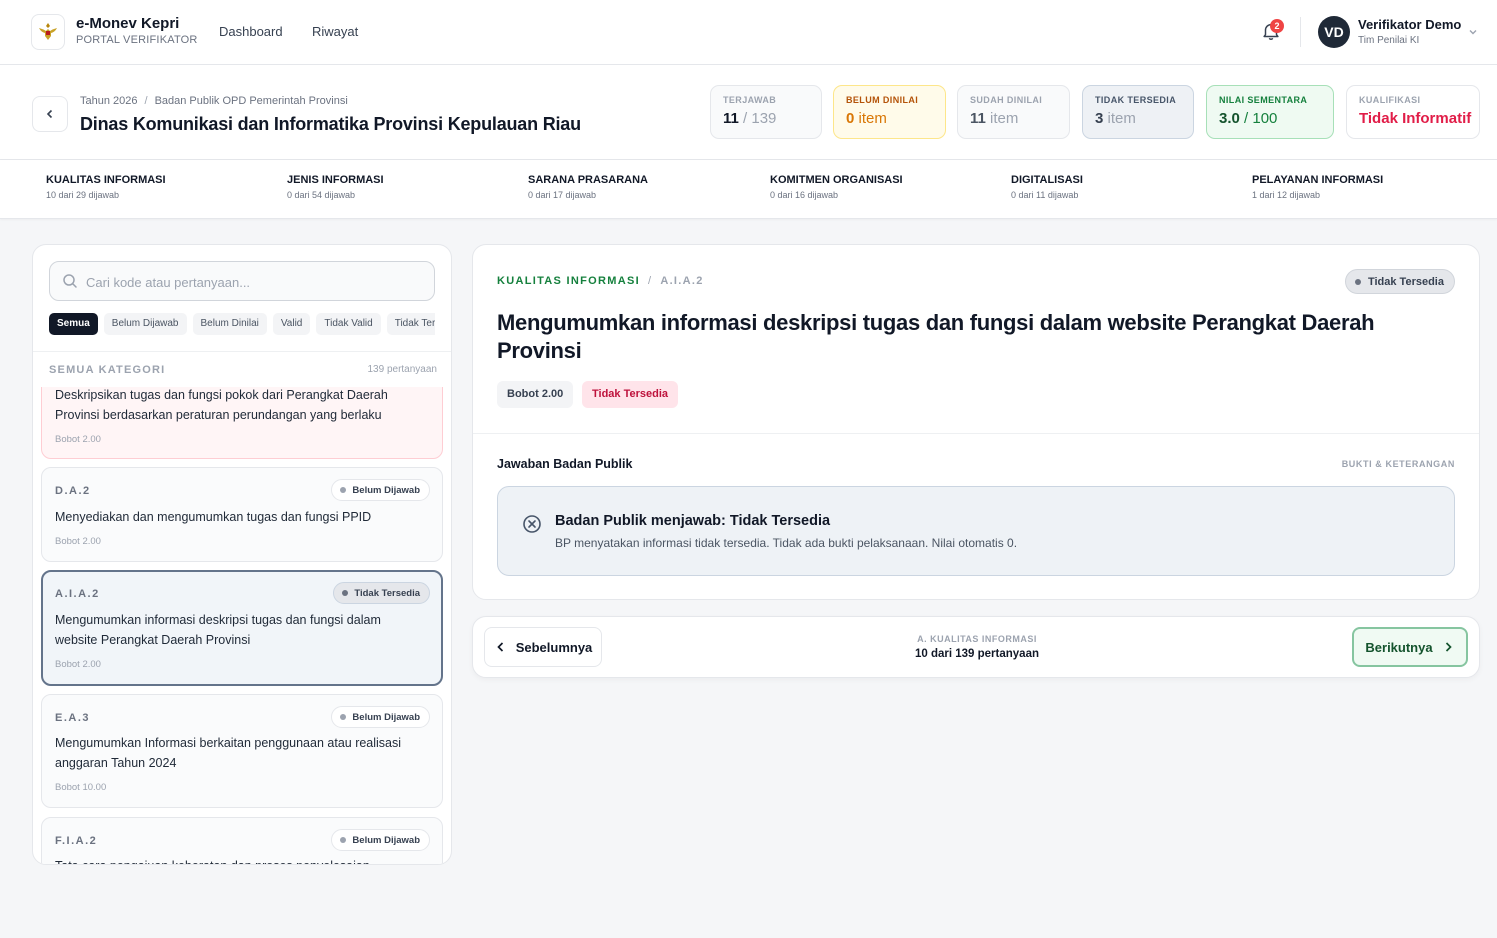 Image resolution: width=1497 pixels, height=938 pixels. I want to click on notification-count-badge: 2, so click(1277, 26).